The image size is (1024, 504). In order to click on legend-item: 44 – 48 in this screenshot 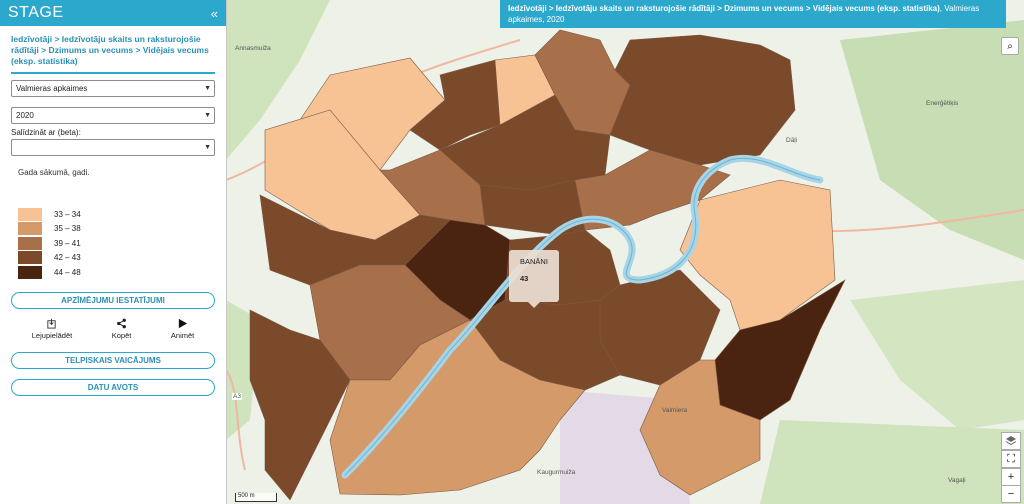, I will do `click(113, 272)`.